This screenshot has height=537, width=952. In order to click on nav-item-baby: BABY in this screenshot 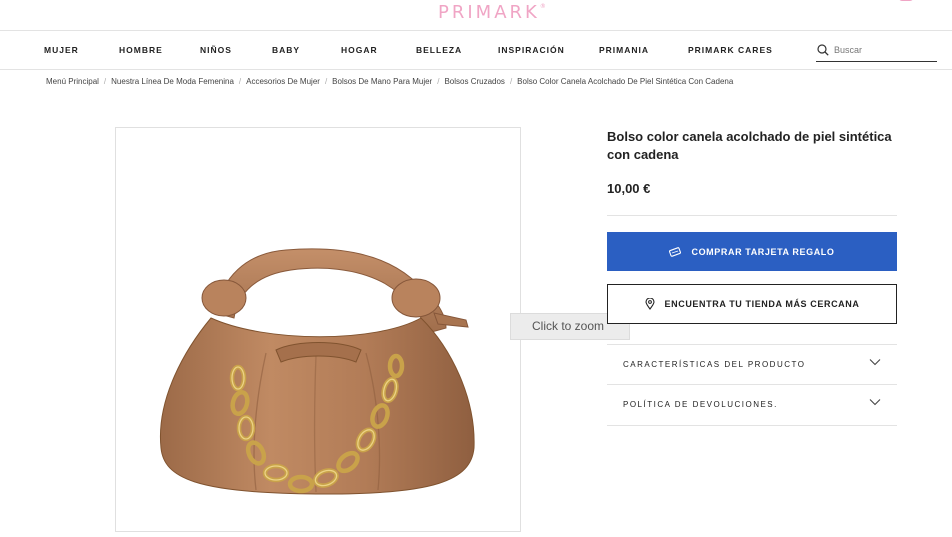, I will do `click(286, 50)`.